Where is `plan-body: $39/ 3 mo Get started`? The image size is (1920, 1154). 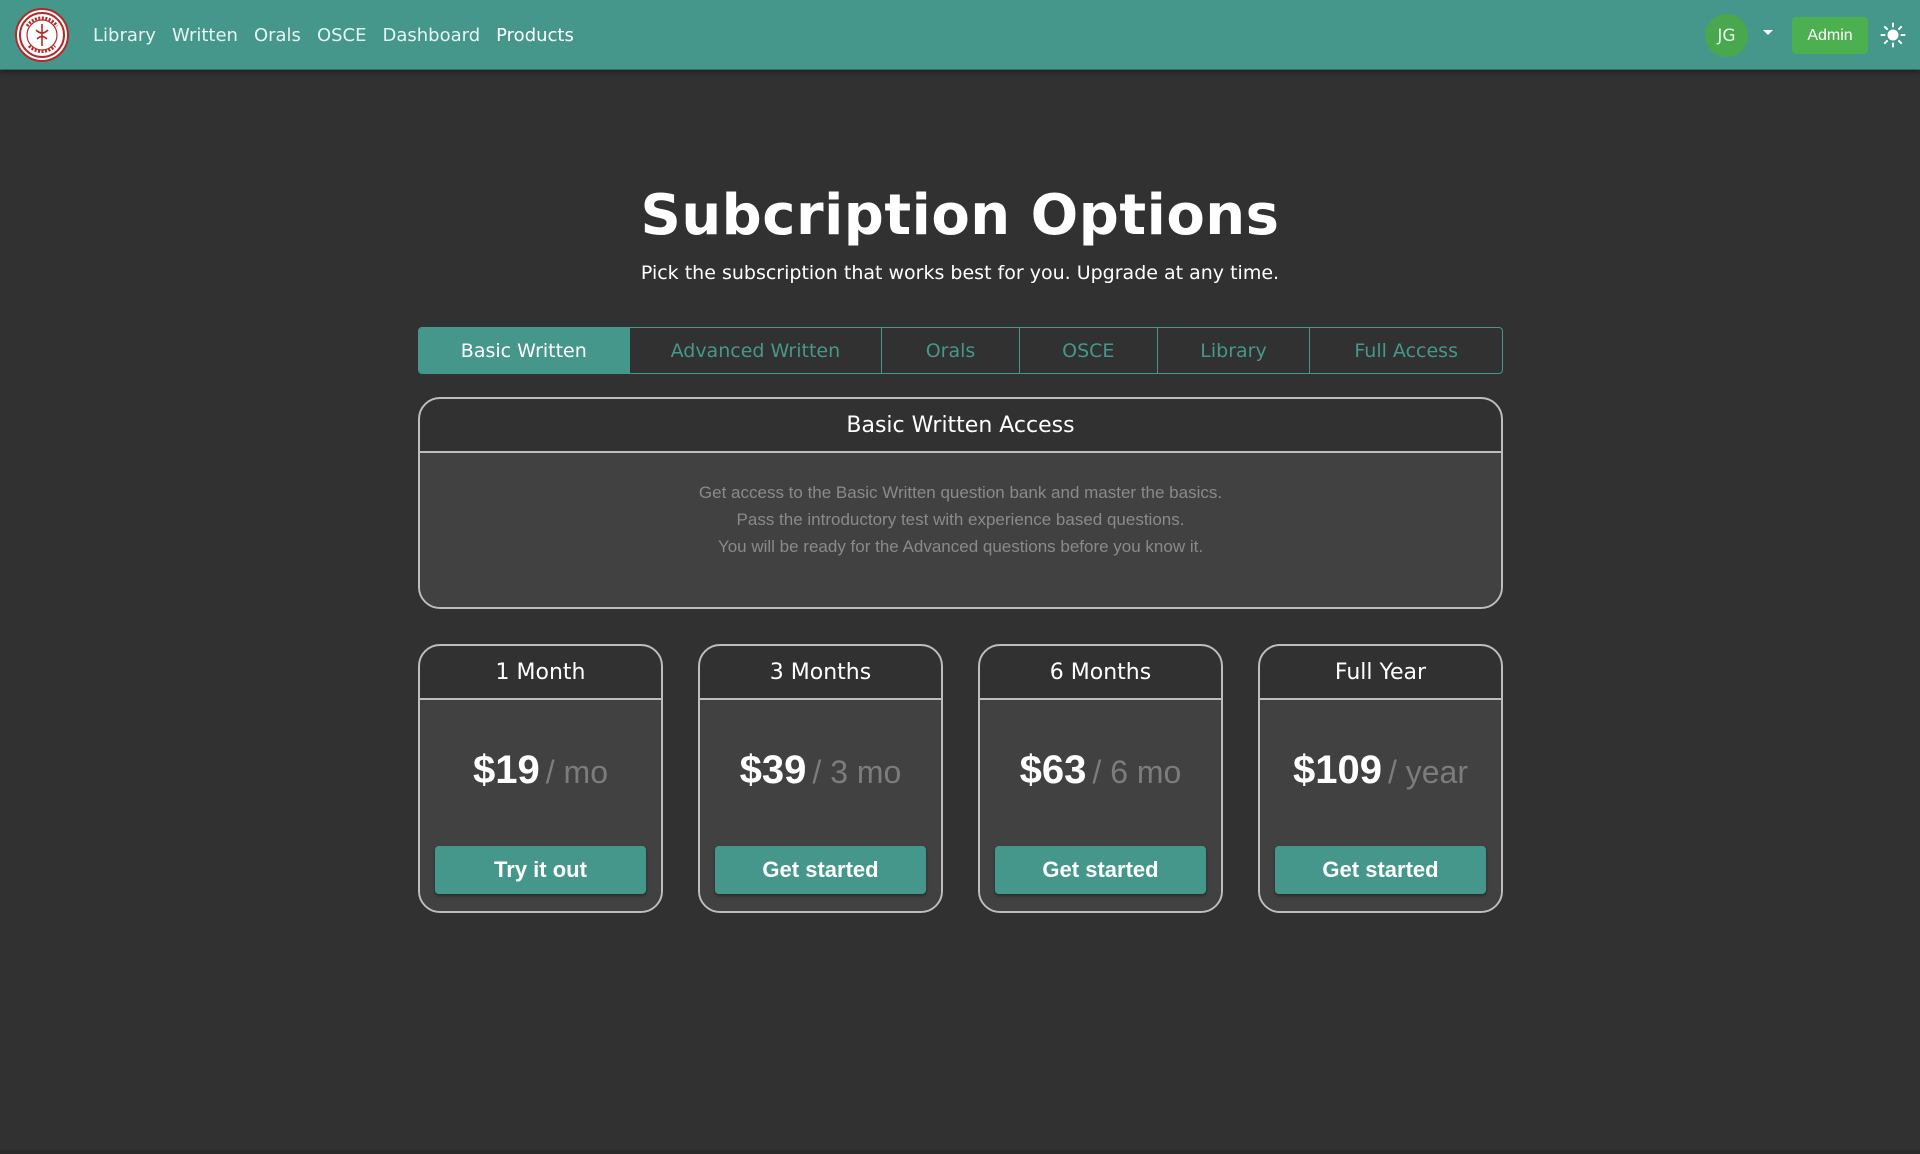 plan-body: $39/ 3 mo Get started is located at coordinates (820, 805).